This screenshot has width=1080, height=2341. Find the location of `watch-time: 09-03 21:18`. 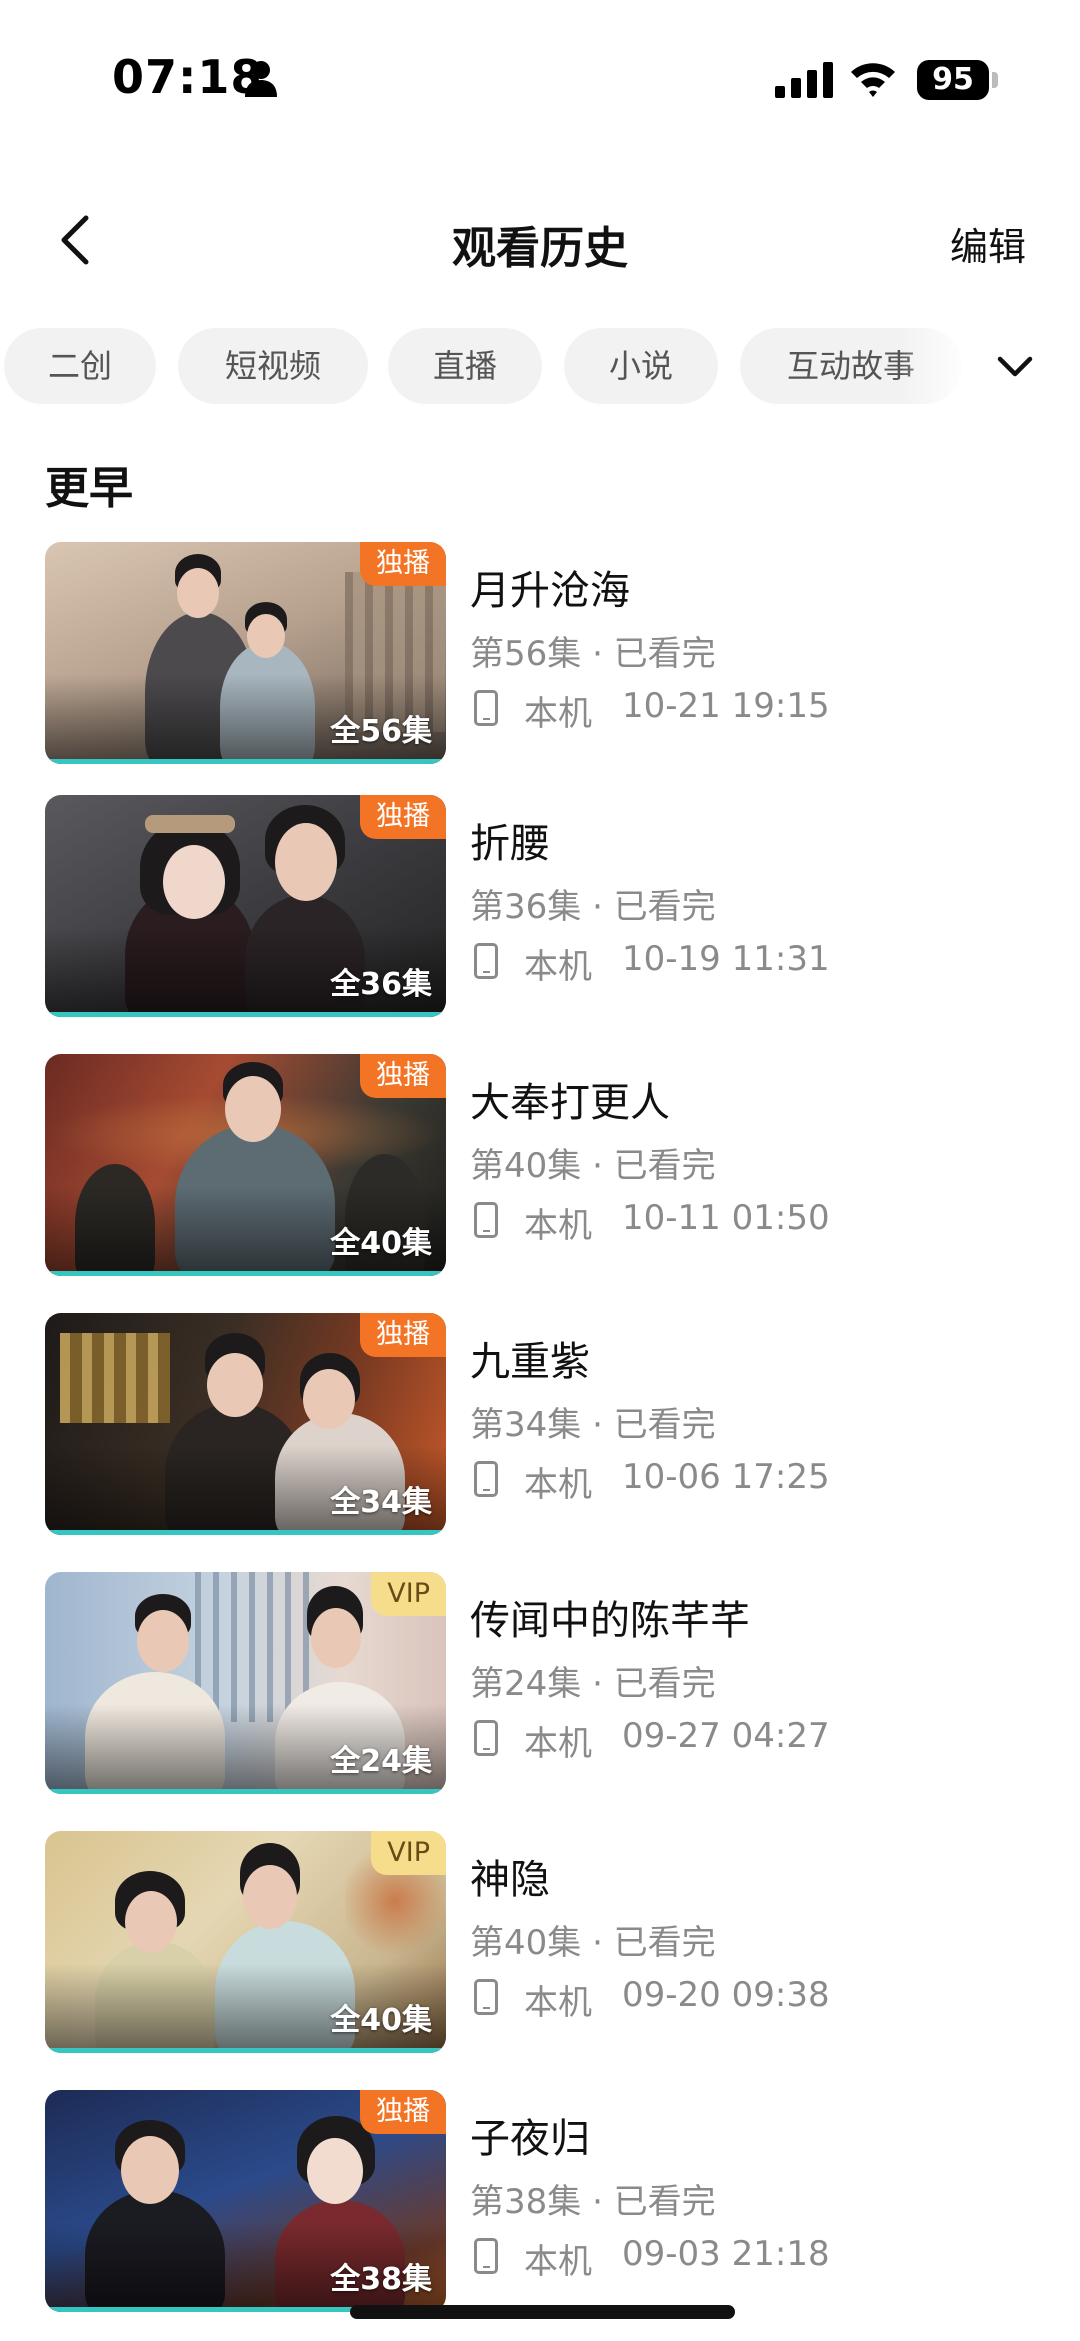

watch-time: 09-03 21:18 is located at coordinates (726, 2254).